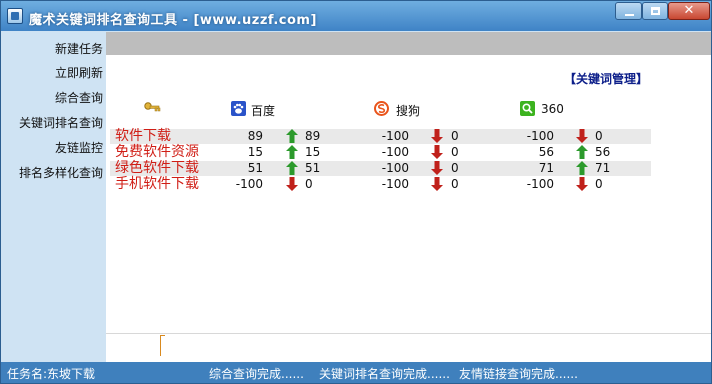  Describe the element at coordinates (54, 197) in the screenshot. I see `sidebar: 新建任务 立即刷新 综合查询 关键词排名查询 友链监控 排名多样化查询` at that location.